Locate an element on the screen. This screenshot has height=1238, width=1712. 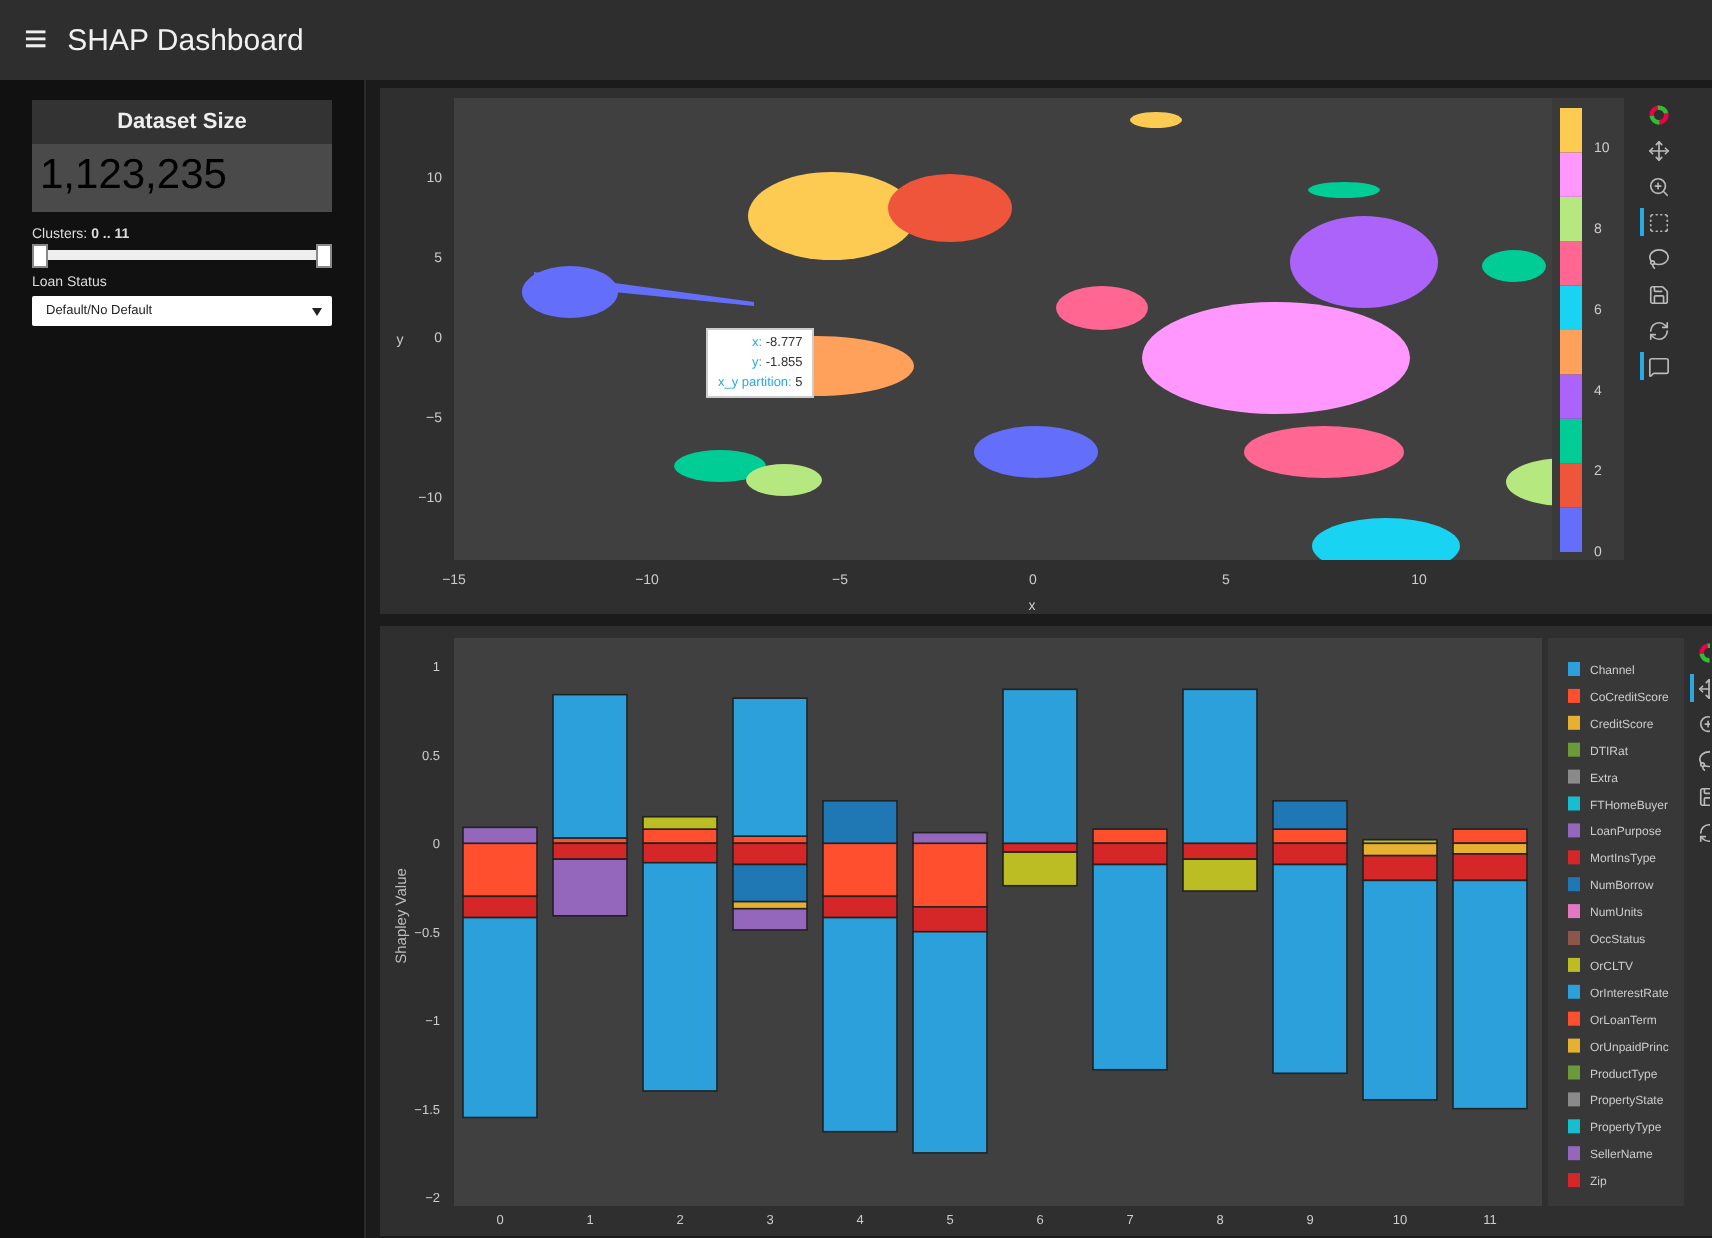
pan-icon is located at coordinates (1658, 150).